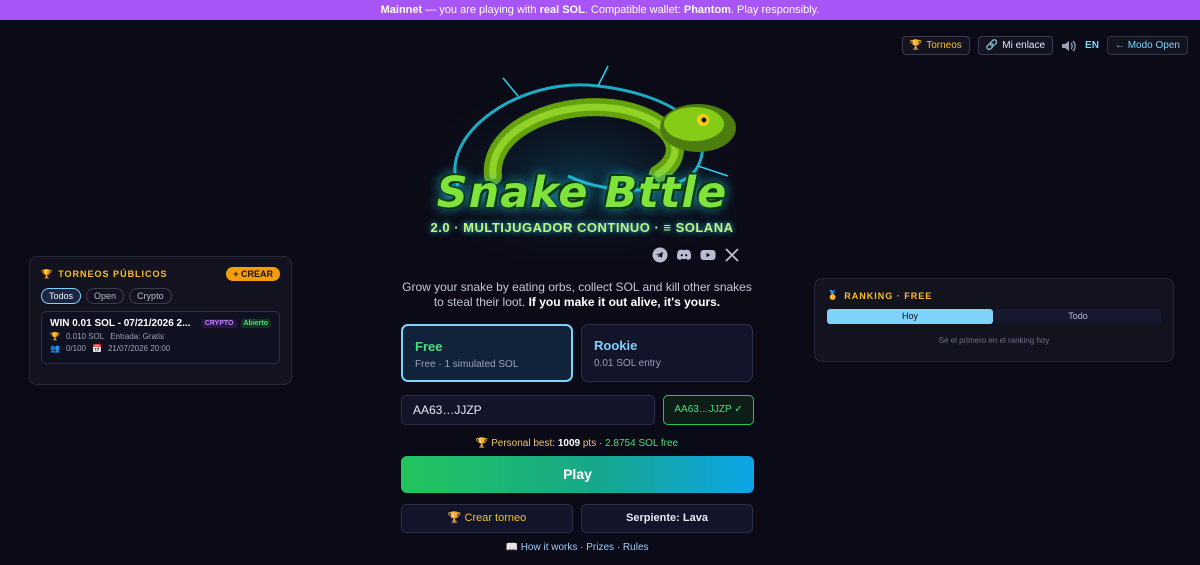  What do you see at coordinates (524, 443) in the screenshot?
I see `best-label: Personal best:` at bounding box center [524, 443].